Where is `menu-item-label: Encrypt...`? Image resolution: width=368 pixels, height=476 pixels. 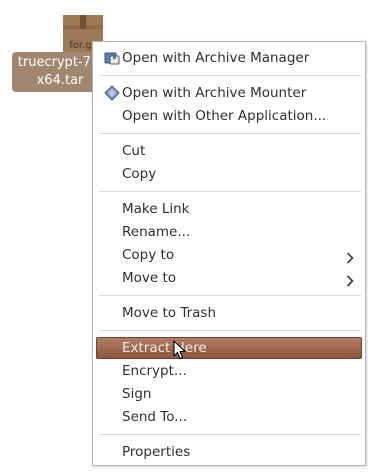 menu-item-label: Encrypt... is located at coordinates (154, 371).